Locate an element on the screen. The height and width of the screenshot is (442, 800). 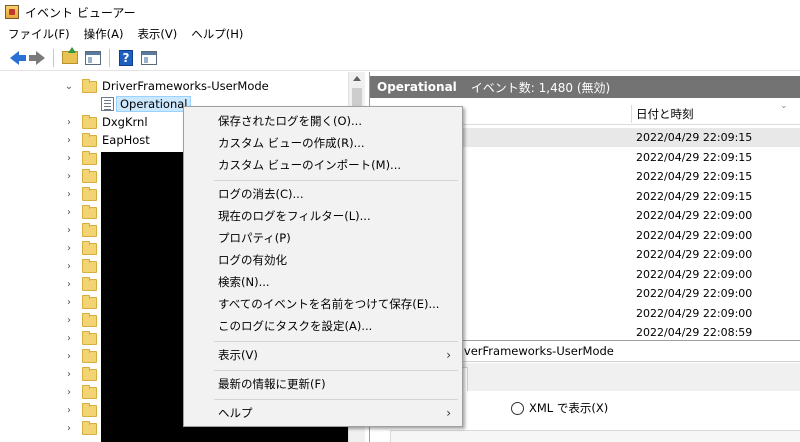
forward-arrow-icon is located at coordinates (37, 57).